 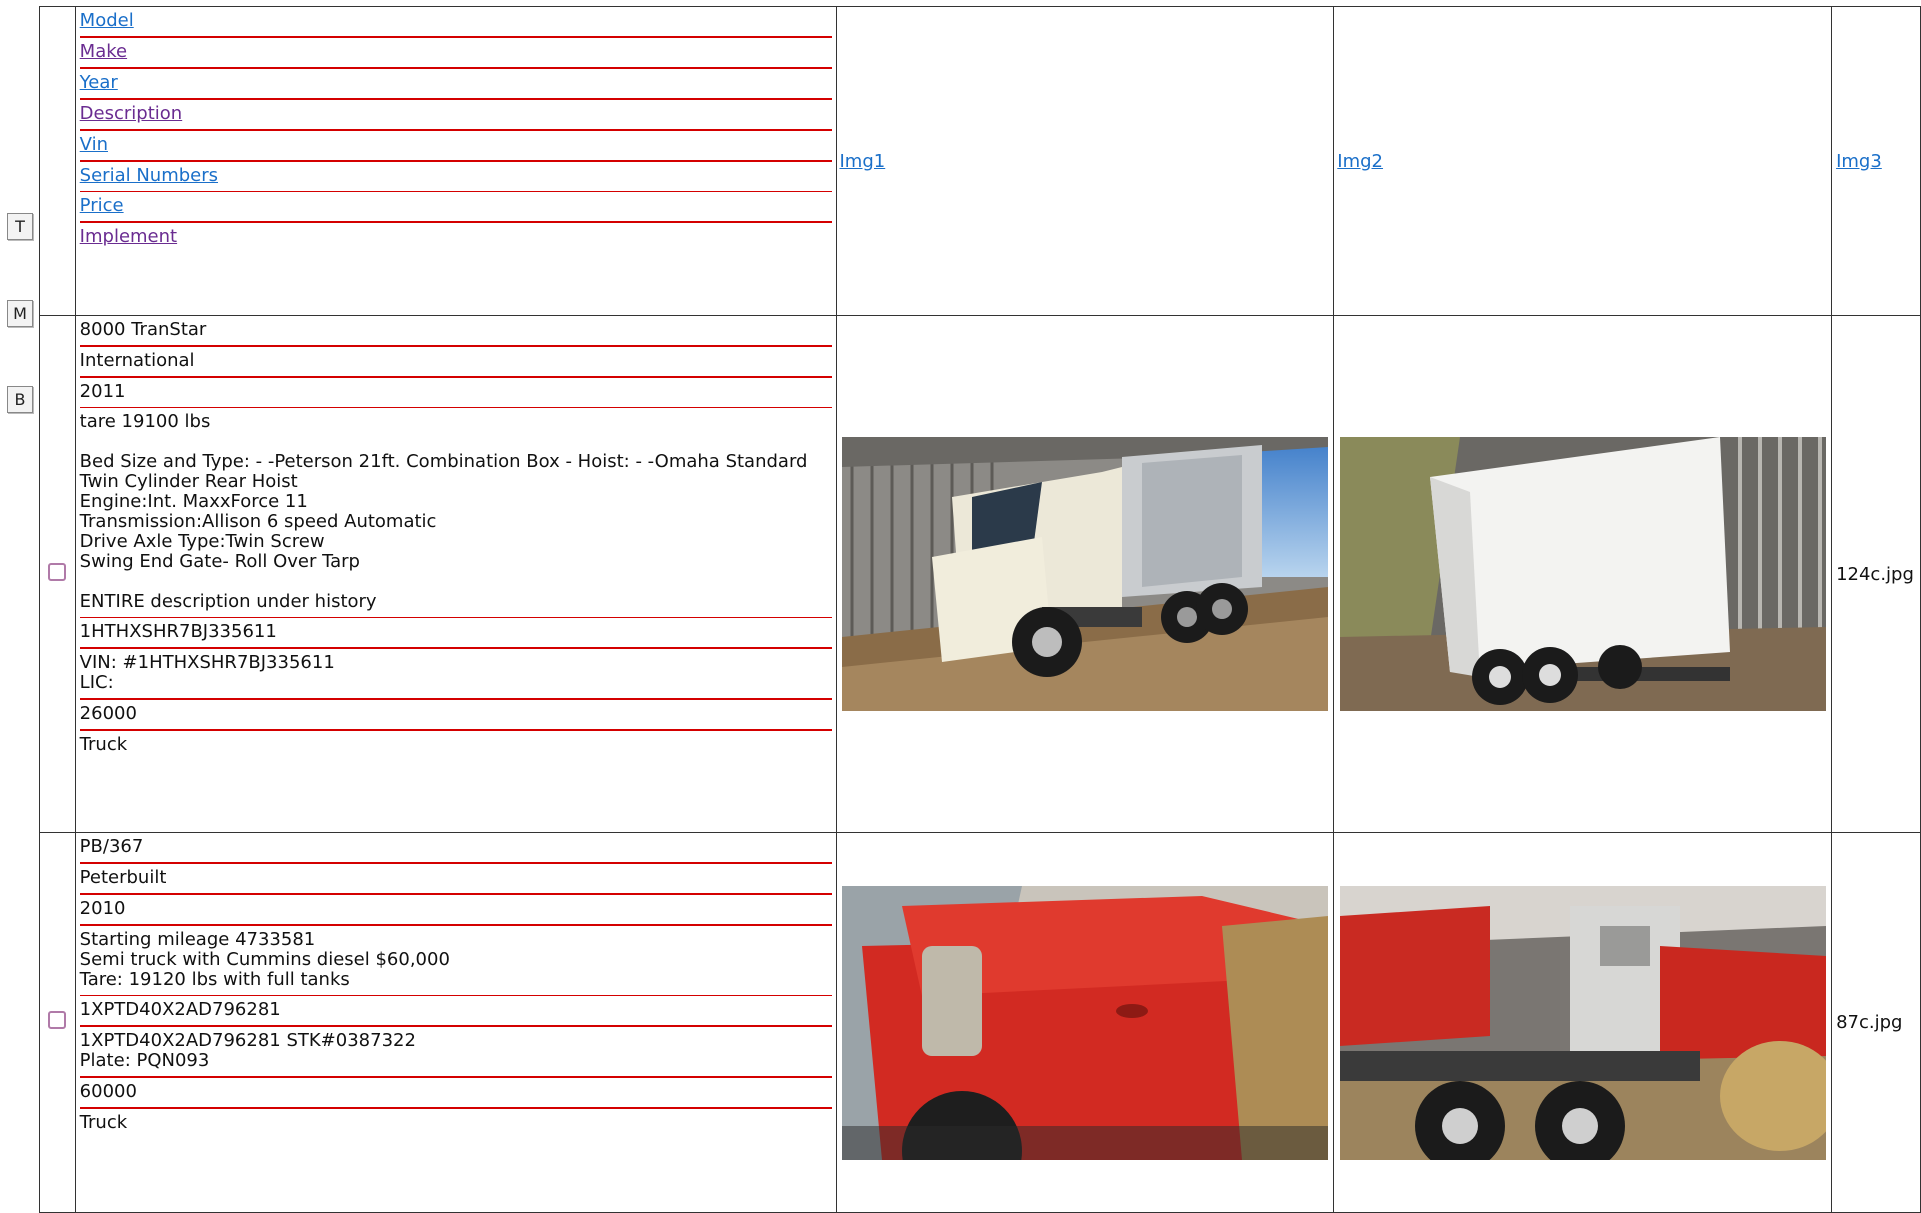 I want to click on img3-filename: 87c.jpg, so click(x=1876, y=1022).